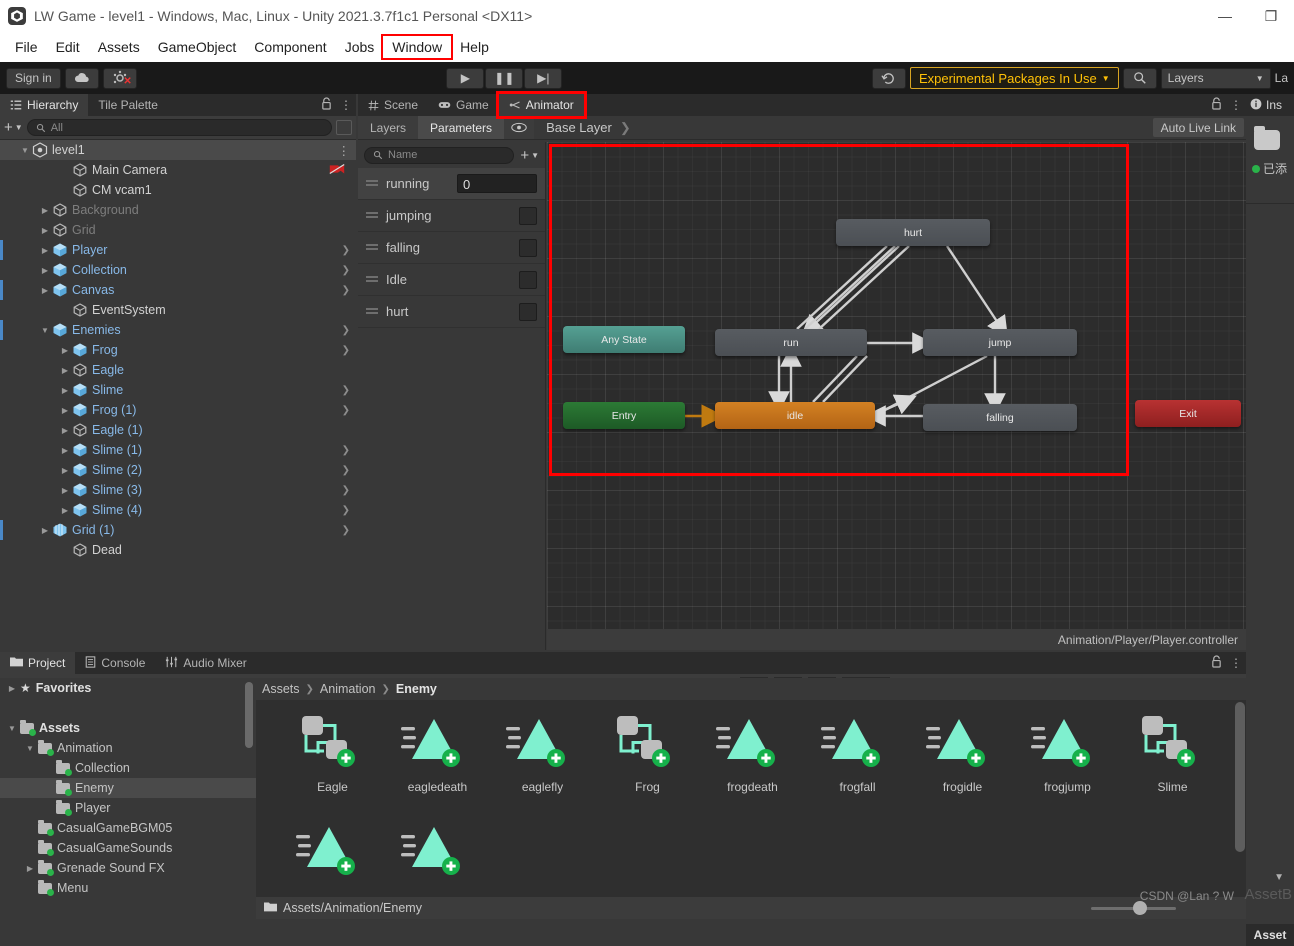 The width and height of the screenshot is (1294, 946). Describe the element at coordinates (178, 390) in the screenshot. I see `hierarchy-row-slime: ▶ Slime ❯` at that location.